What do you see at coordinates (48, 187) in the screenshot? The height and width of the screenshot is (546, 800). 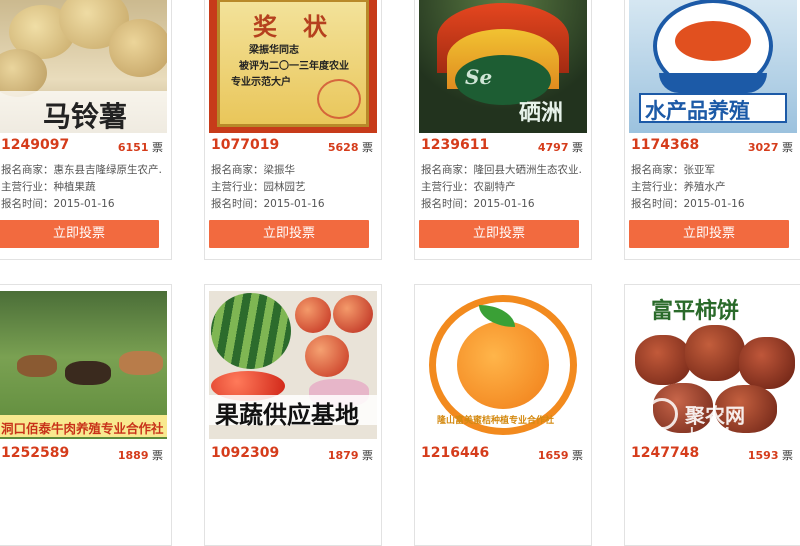 I see `industry-line: 主营行业：种植果蔬` at bounding box center [48, 187].